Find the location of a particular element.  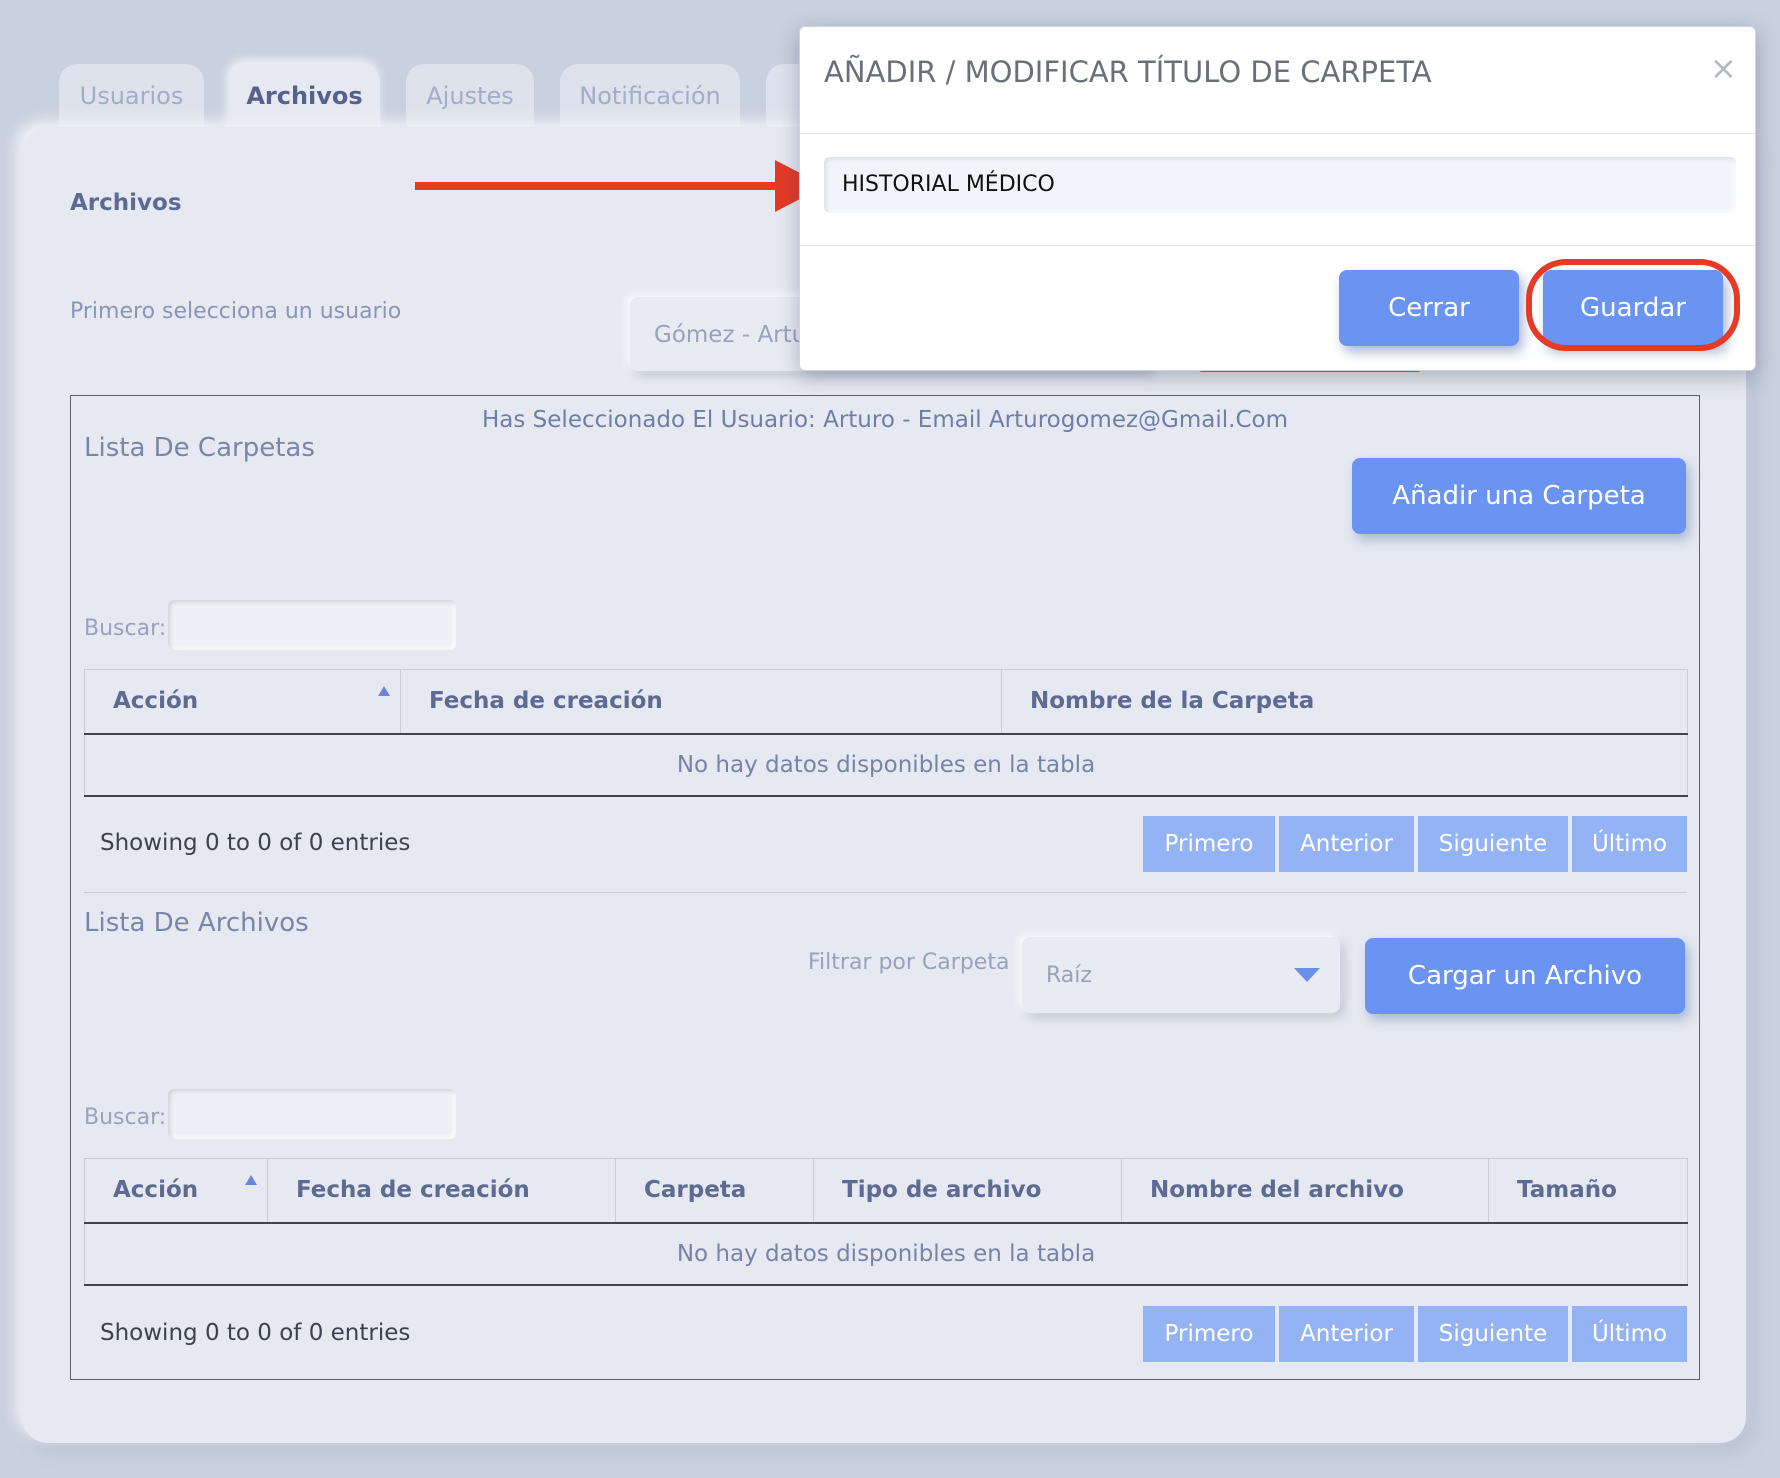

folders-page-first: Primero is located at coordinates (1209, 844).